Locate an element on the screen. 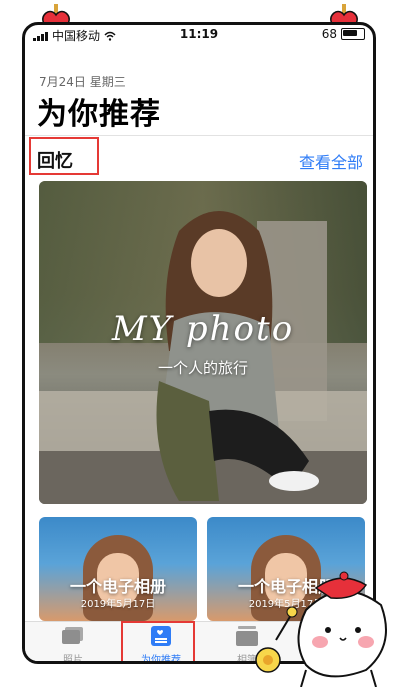 This screenshot has height=687, width=400. tab-label: 照片 is located at coordinates (73, 659).